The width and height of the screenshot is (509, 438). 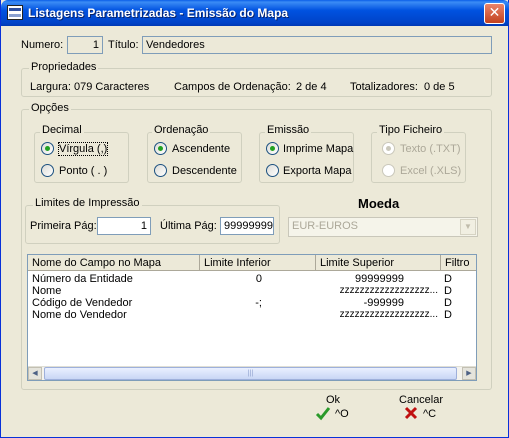 I want to click on totalizadores-label: Totalizadores:, so click(x=384, y=87).